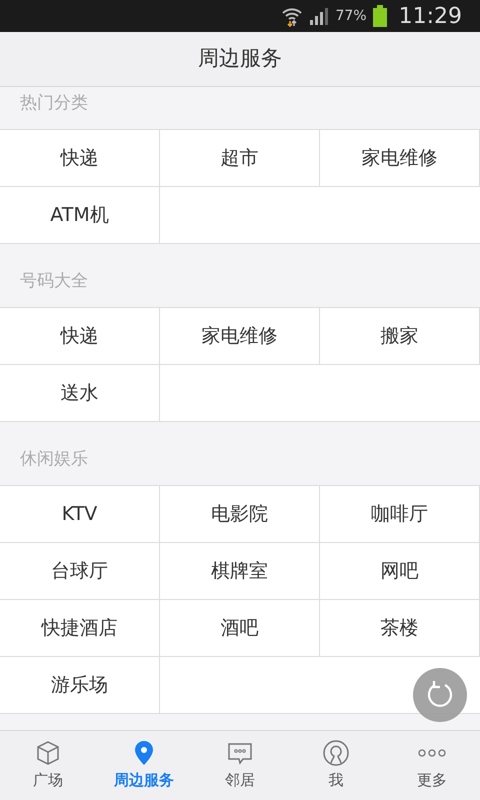  Describe the element at coordinates (48, 765) in the screenshot. I see `tab-item: 广场` at that location.